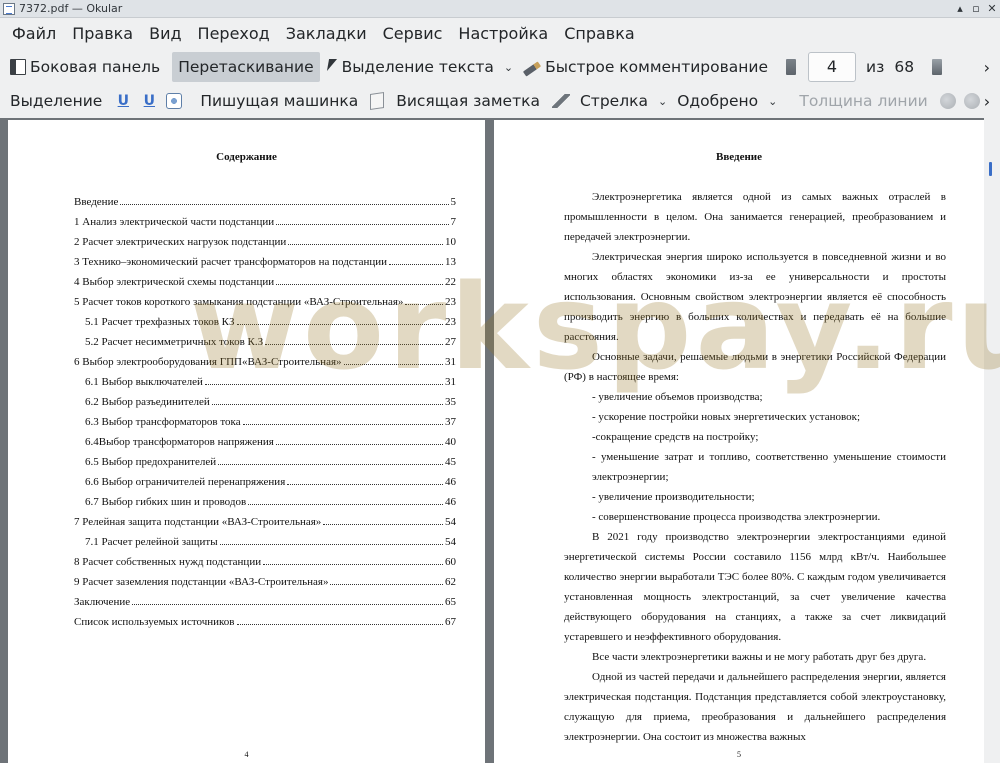  Describe the element at coordinates (34, 34) in the screenshot. I see `menu-file: Файл` at that location.